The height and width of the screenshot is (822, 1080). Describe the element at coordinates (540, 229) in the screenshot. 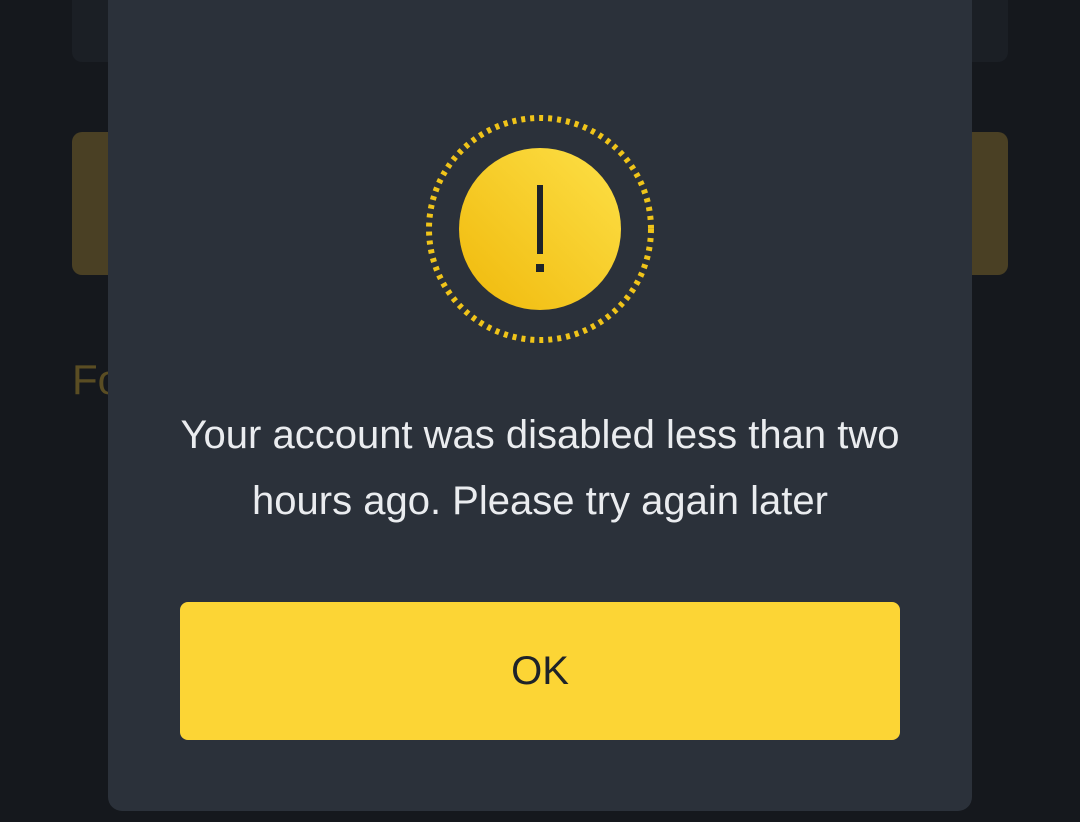

I see `warning-exclamation-icon` at that location.